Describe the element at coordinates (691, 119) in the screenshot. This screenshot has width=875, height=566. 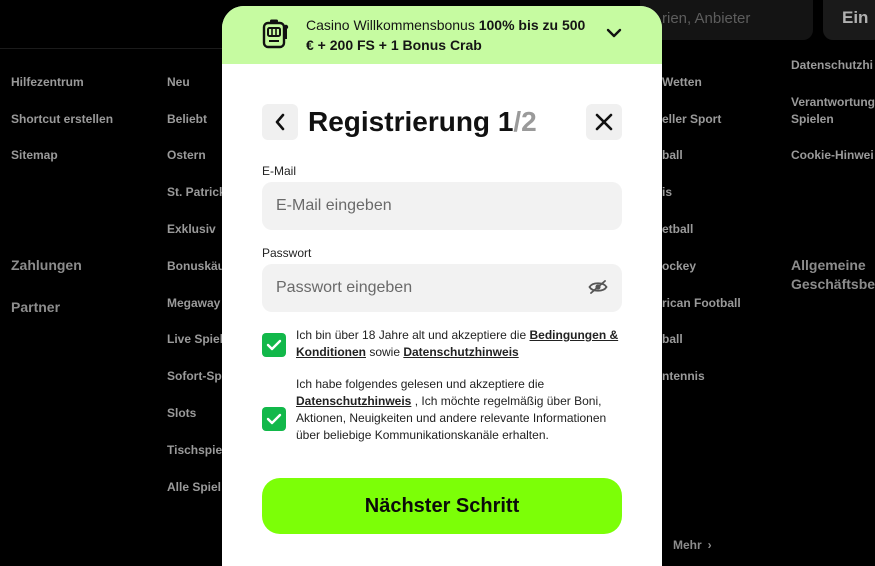
I see `footer-link-sport: eller Sport` at that location.